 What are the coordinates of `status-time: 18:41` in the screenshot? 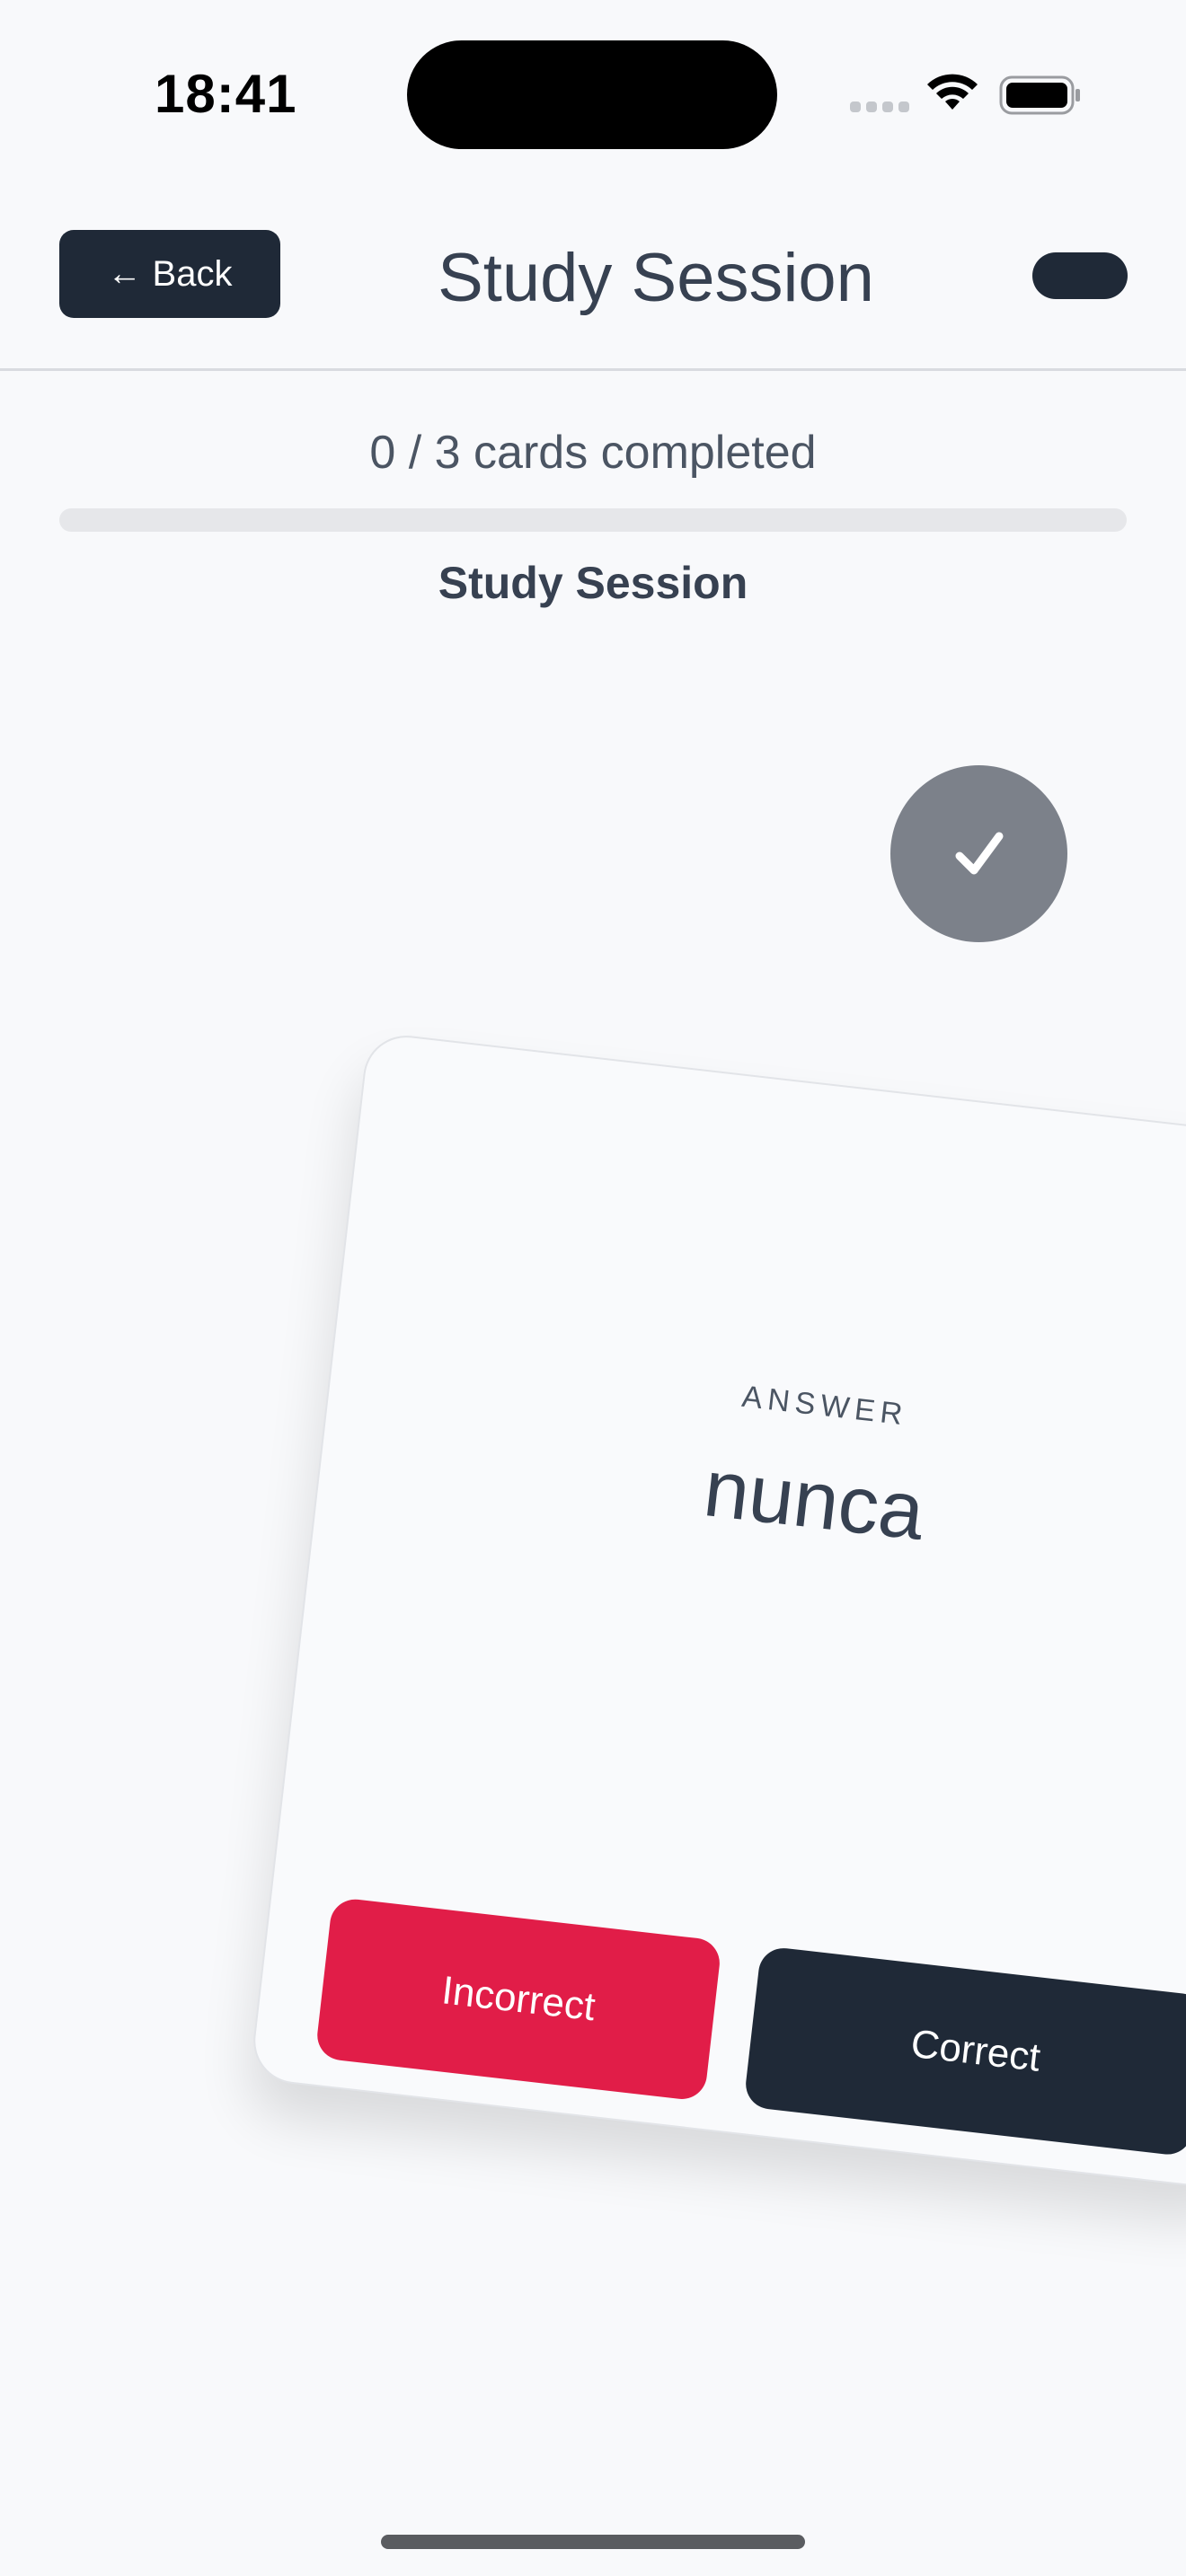 It's located at (226, 94).